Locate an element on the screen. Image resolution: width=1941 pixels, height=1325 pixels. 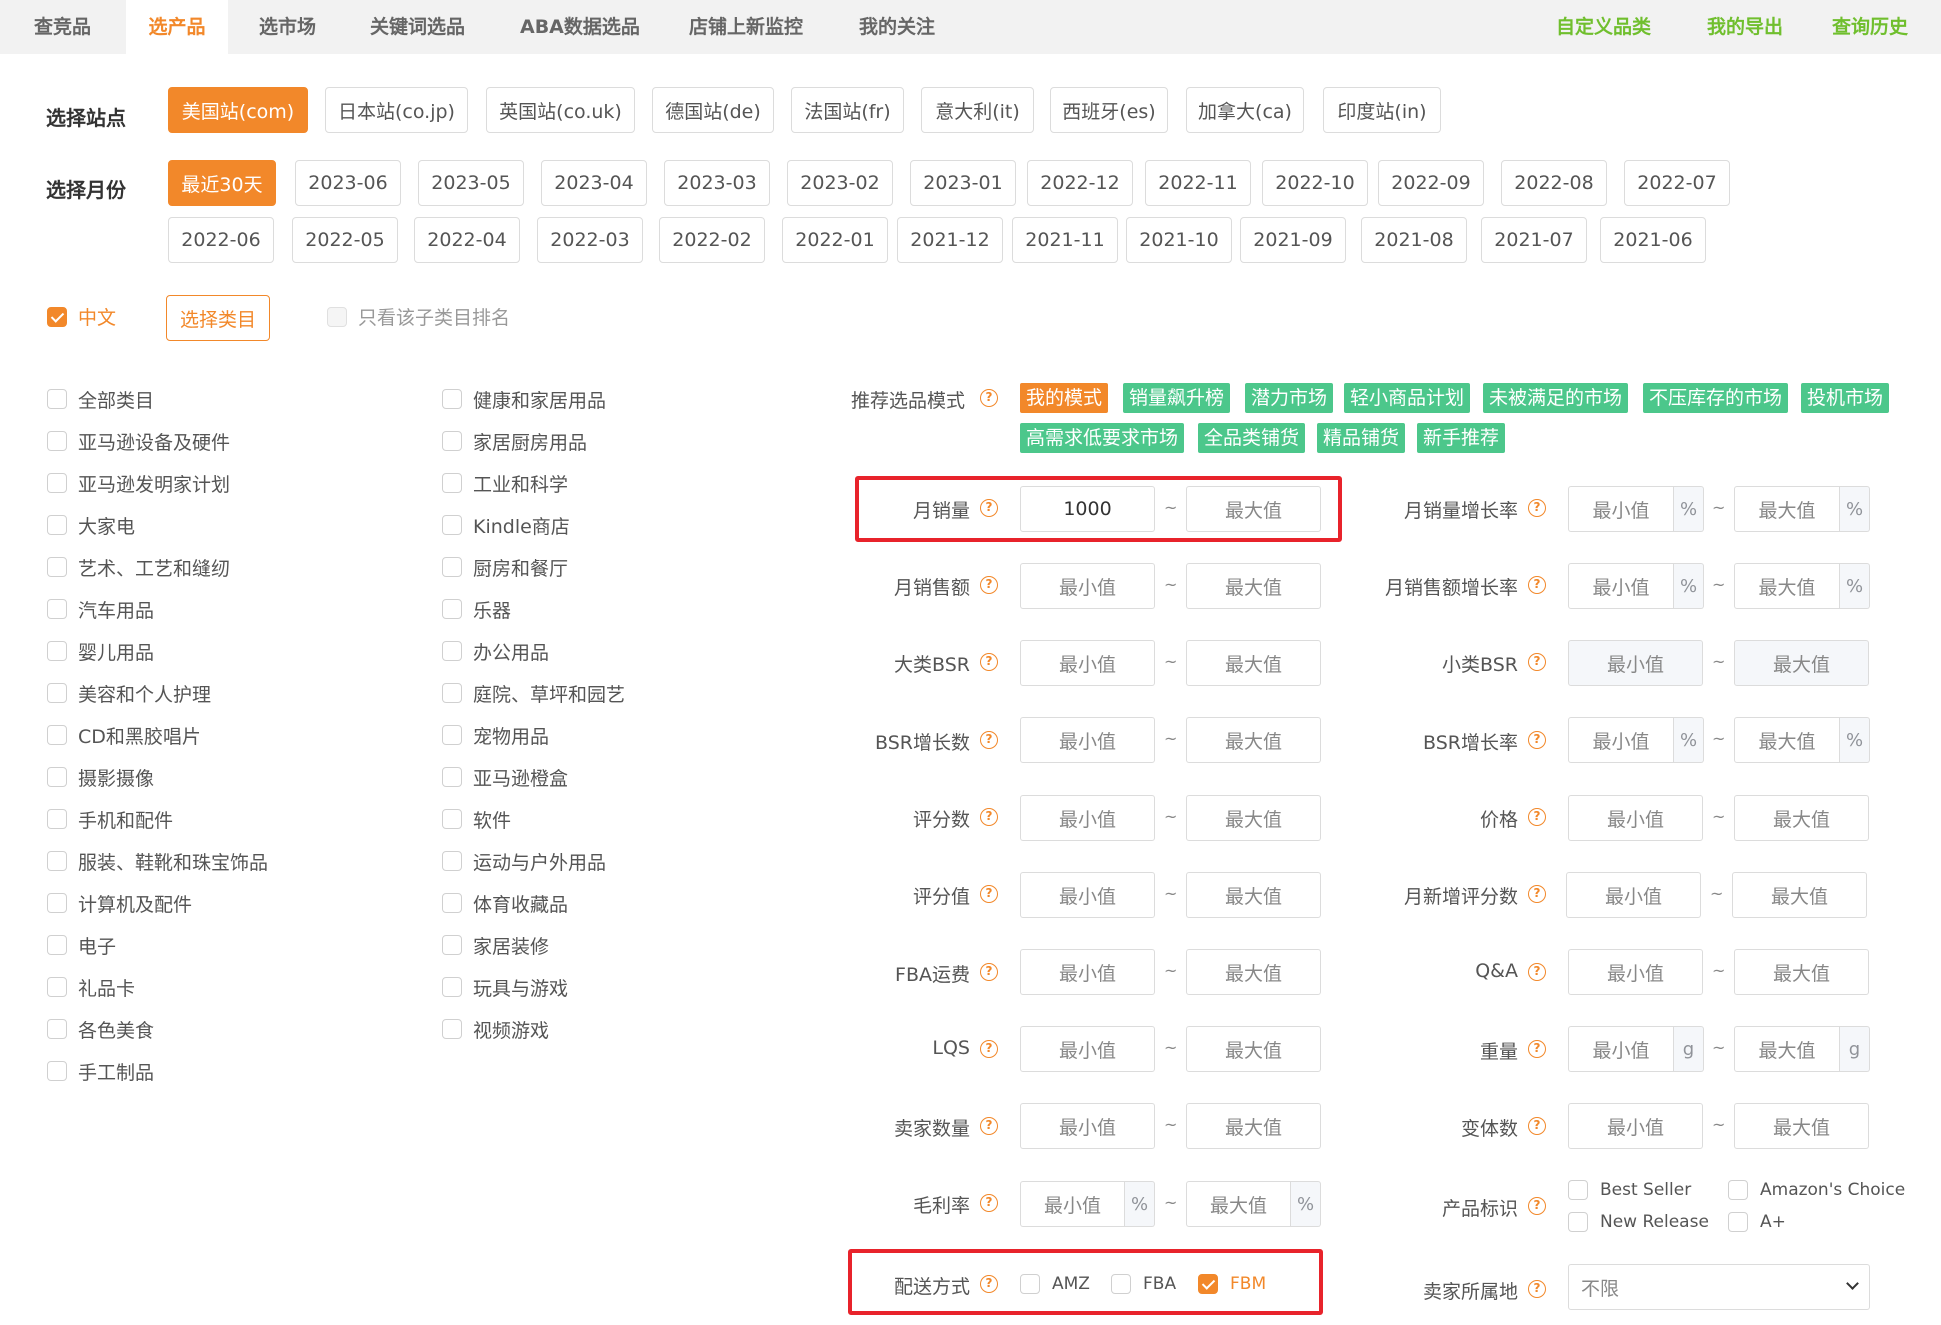
tab-select-products: 选产品 is located at coordinates (177, 27).